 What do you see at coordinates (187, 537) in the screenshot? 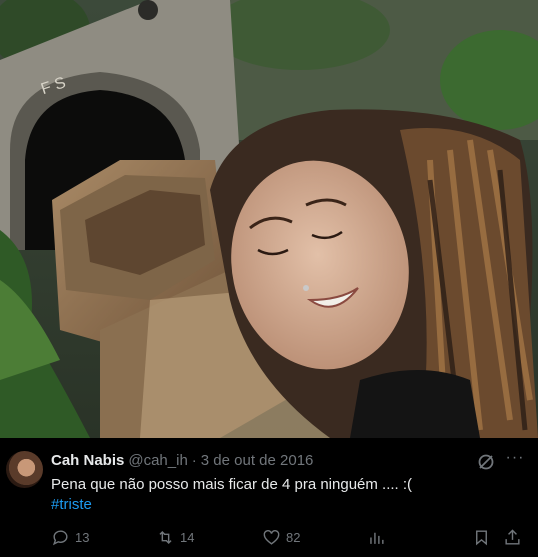
I see `retweet-count: 14` at bounding box center [187, 537].